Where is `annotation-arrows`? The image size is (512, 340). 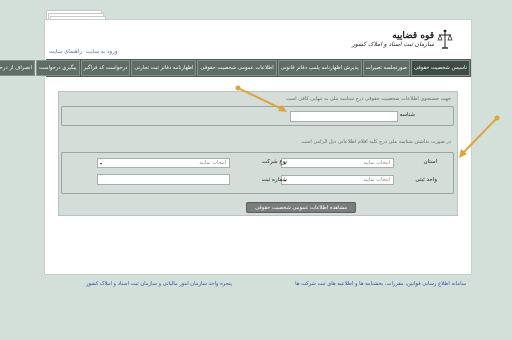 annotation-arrows is located at coordinates (367, 121).